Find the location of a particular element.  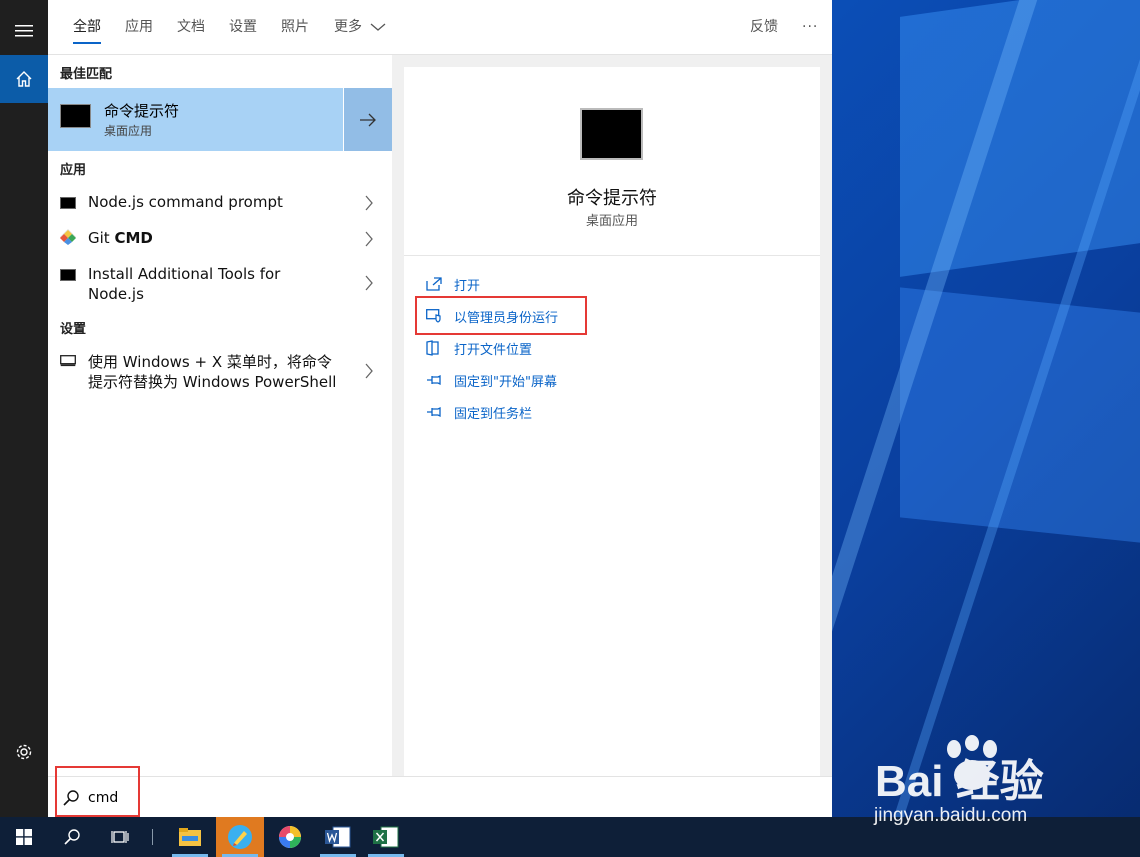

chevron-down-icon is located at coordinates (378, 27).